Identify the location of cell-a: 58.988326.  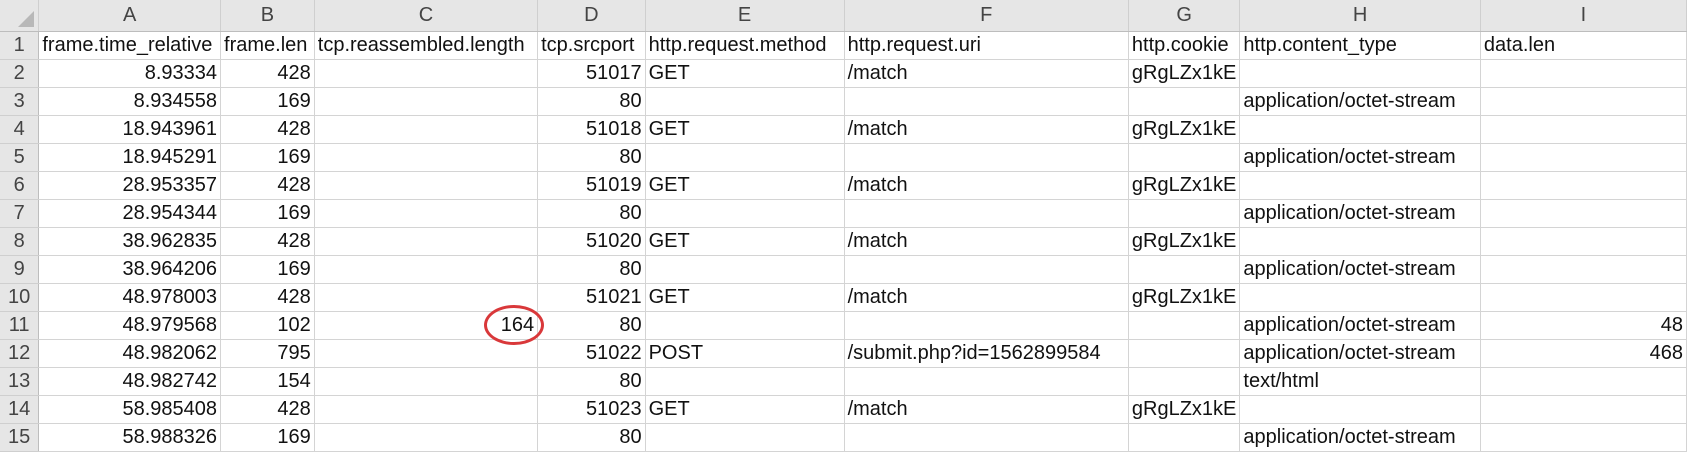
(130, 437).